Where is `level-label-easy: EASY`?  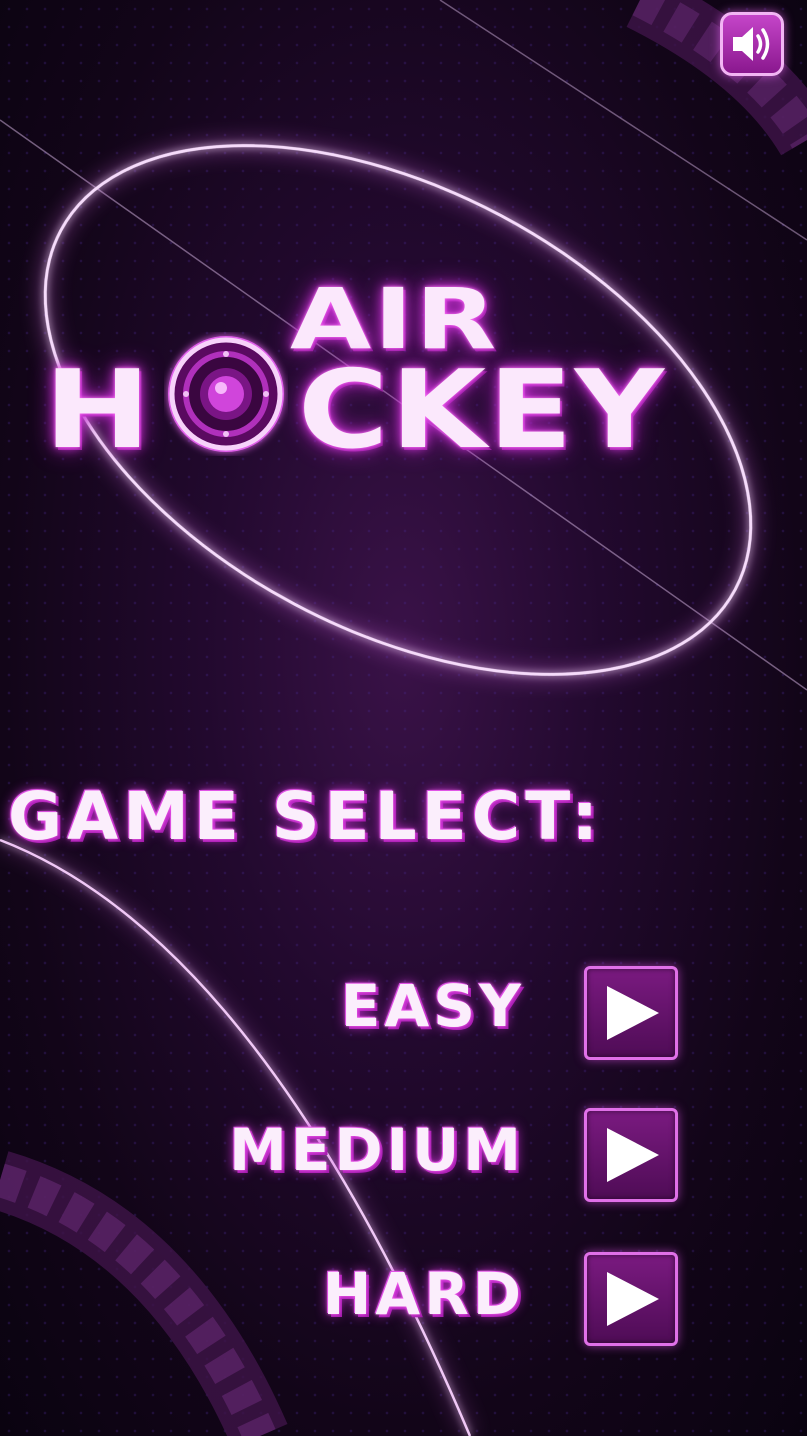
level-label-easy: EASY is located at coordinates (432, 1006).